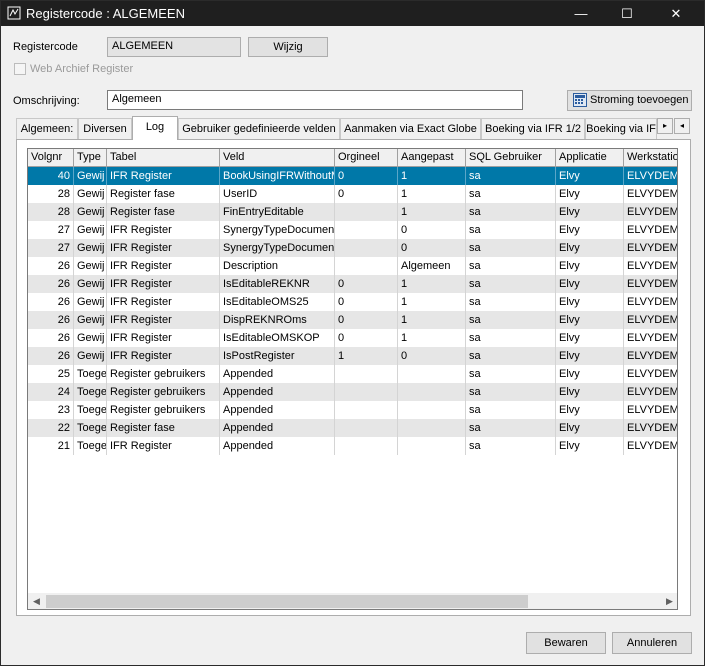  I want to click on column-header-type: Type, so click(90, 158).